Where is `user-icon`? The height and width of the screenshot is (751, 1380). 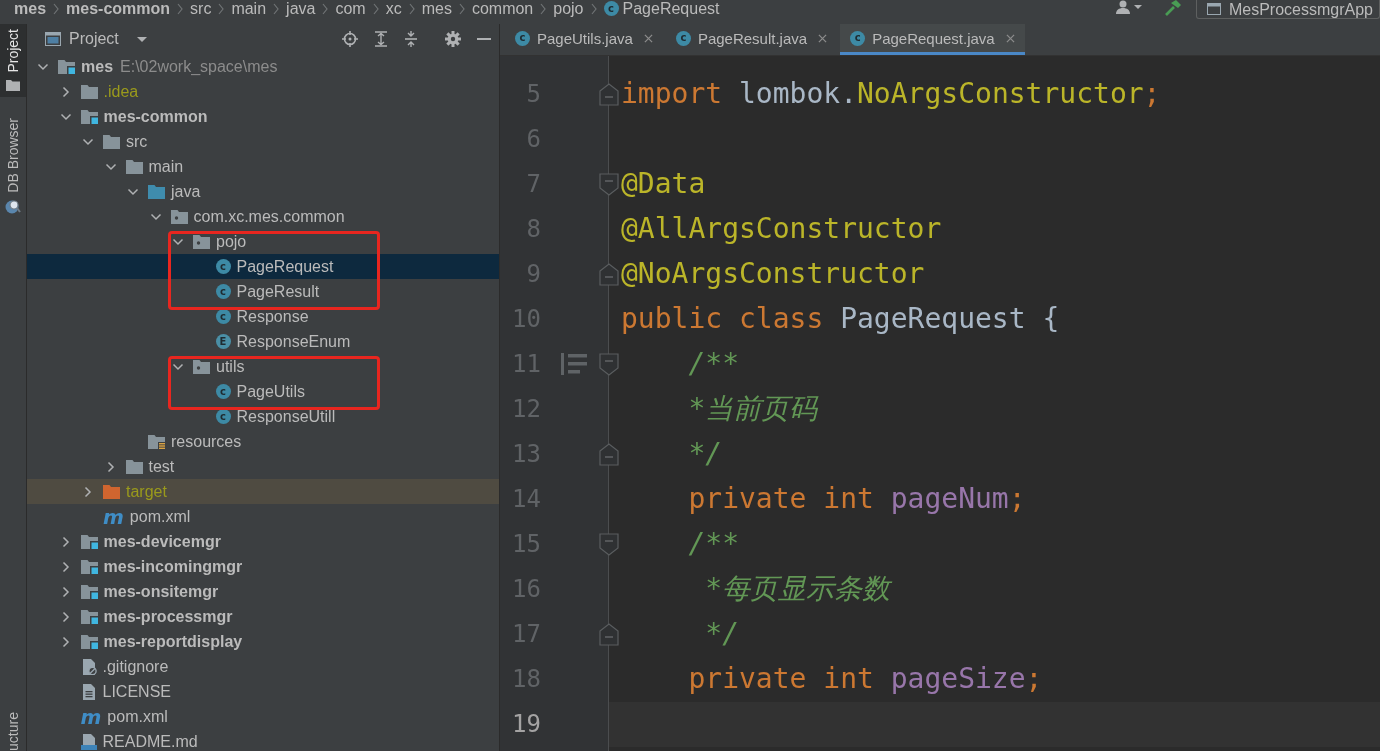
user-icon is located at coordinates (1122, 7).